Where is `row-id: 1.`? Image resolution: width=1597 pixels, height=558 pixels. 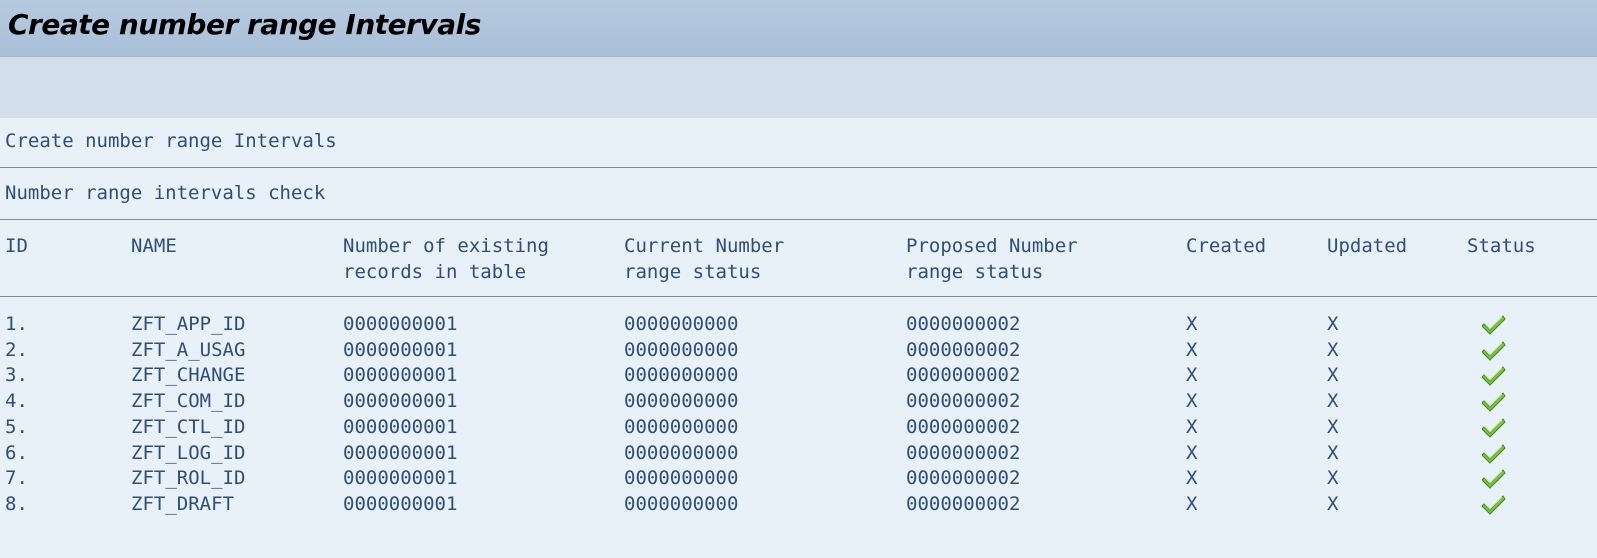 row-id: 1. is located at coordinates (16, 324).